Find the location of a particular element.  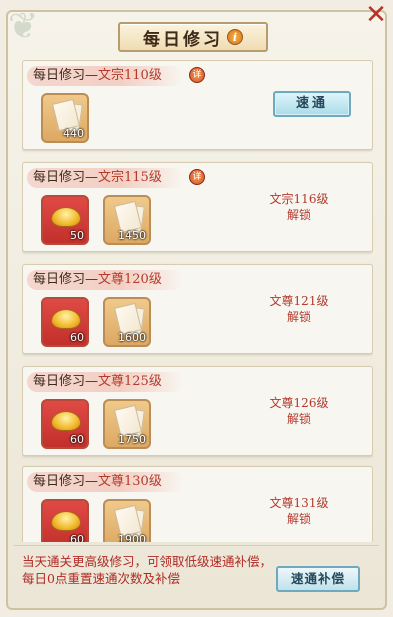

reward-item-paper: 1900 is located at coordinates (127, 520).